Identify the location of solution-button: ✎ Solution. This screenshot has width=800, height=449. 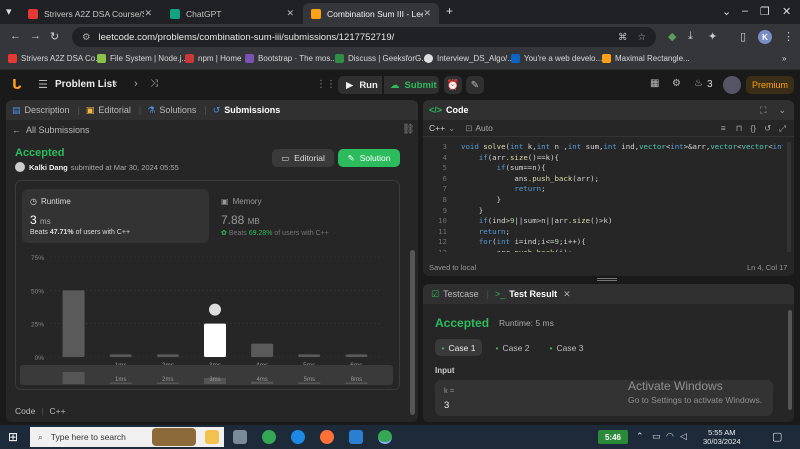
(369, 158).